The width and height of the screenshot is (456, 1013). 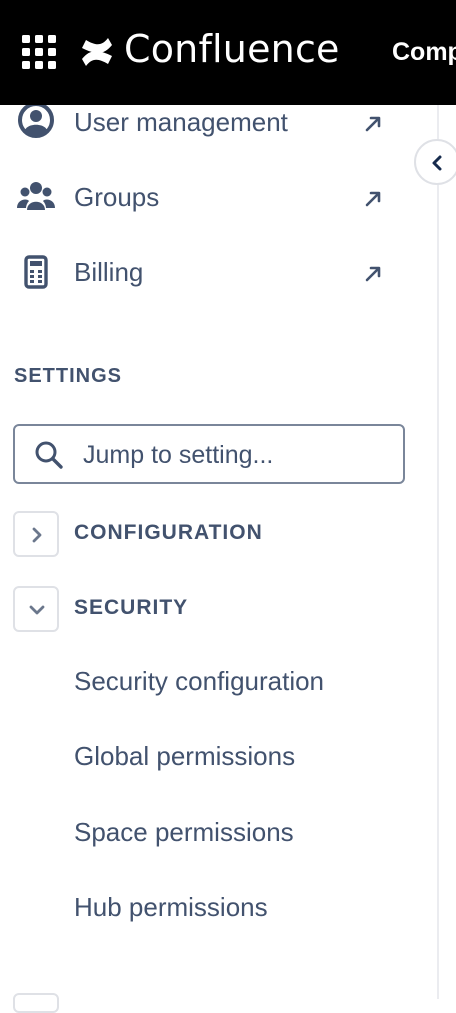 I want to click on expand-toggle, so click(x=36, y=534).